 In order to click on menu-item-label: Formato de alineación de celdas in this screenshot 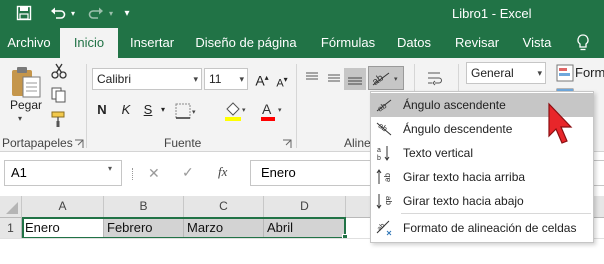, I will do `click(490, 228)`.